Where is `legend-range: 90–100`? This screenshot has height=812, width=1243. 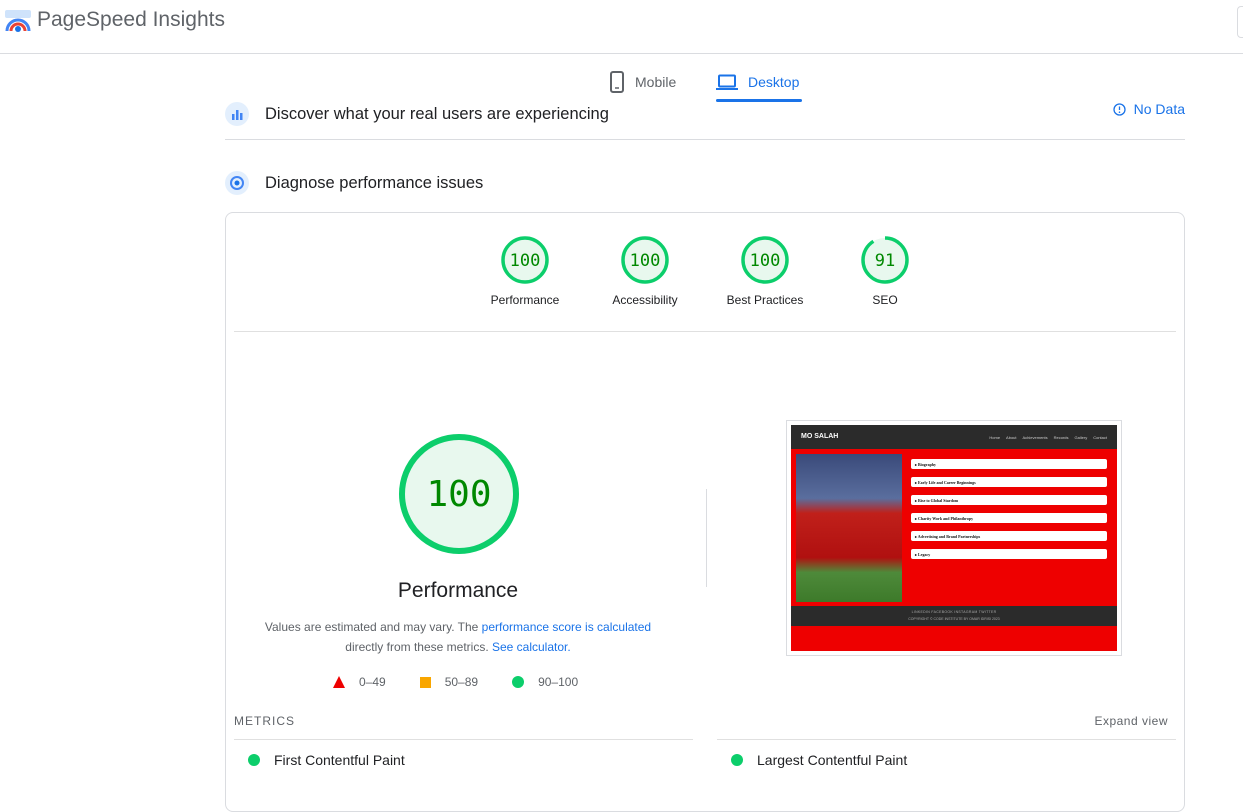 legend-range: 90–100 is located at coordinates (558, 682).